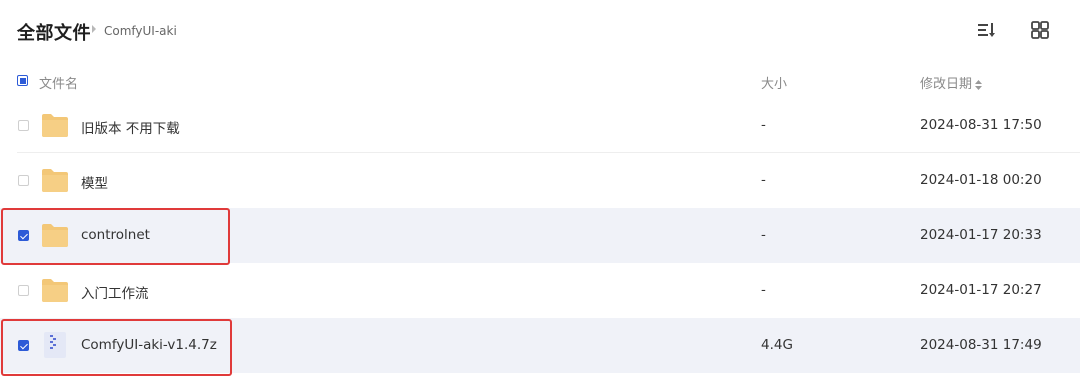 The height and width of the screenshot is (378, 1080). What do you see at coordinates (777, 345) in the screenshot?
I see `file-size: 4.4G` at bounding box center [777, 345].